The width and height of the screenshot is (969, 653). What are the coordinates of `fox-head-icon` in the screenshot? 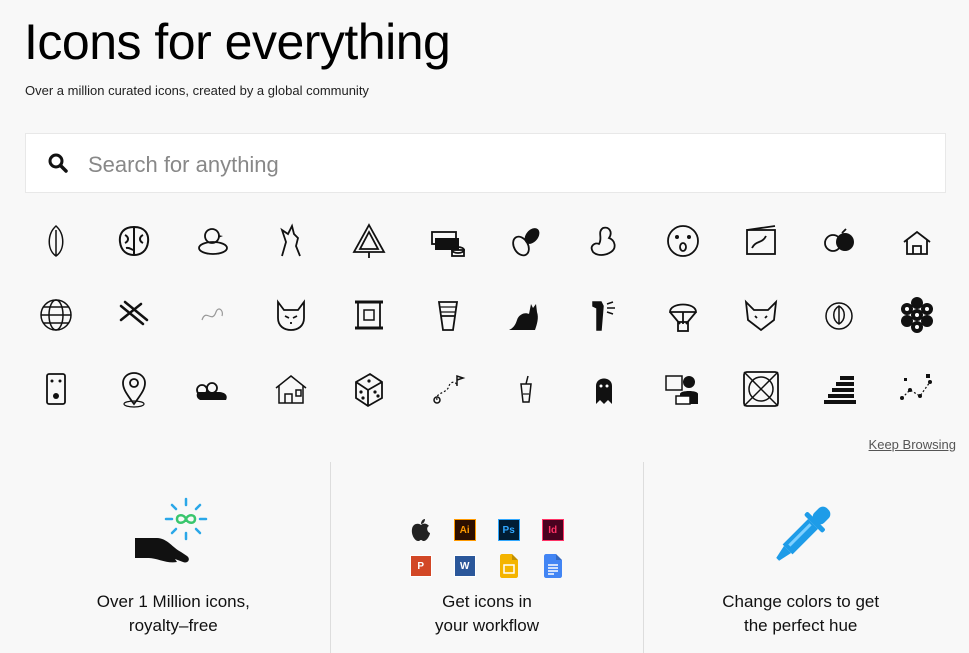 It's located at (761, 315).